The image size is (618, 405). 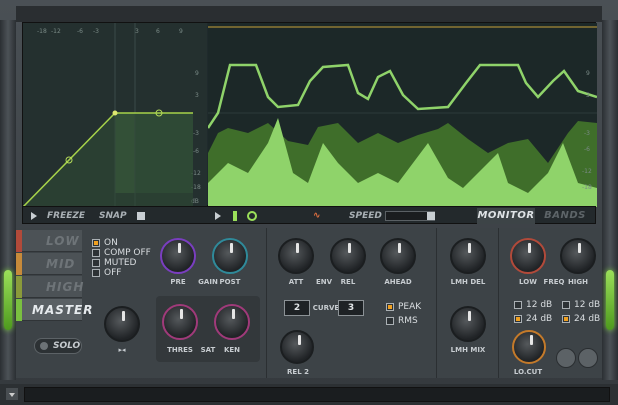 I want to click on low-slope-12: 12 dB, so click(x=533, y=305).